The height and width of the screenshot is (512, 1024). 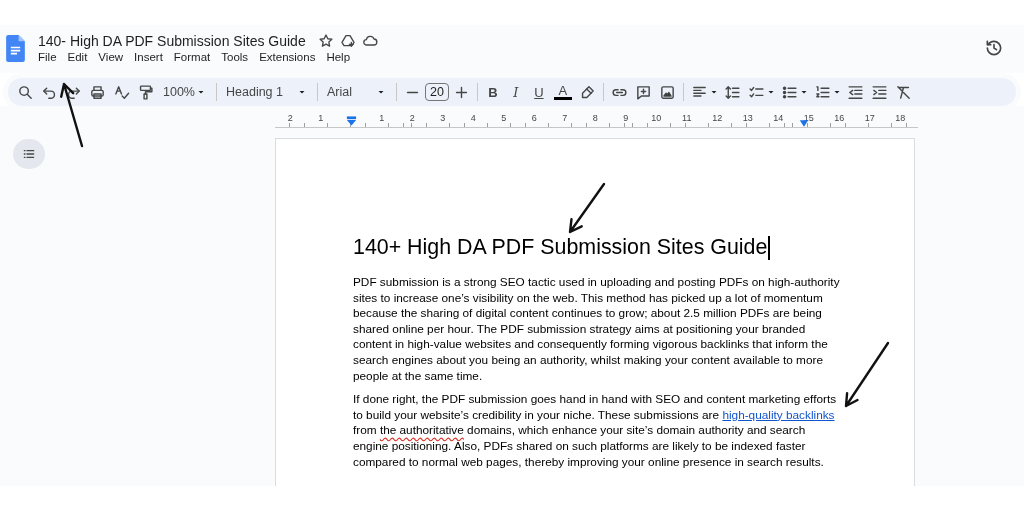 What do you see at coordinates (267, 92) in the screenshot?
I see `style-dropdown: Heading 1` at bounding box center [267, 92].